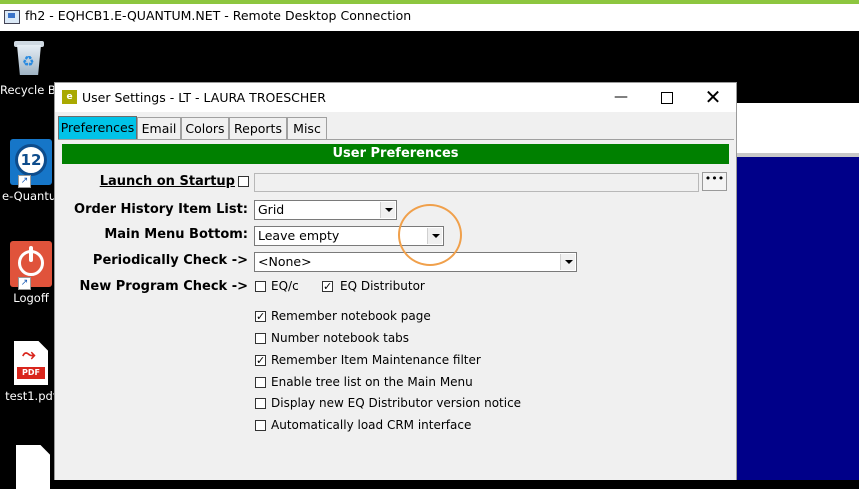 The height and width of the screenshot is (489, 859). What do you see at coordinates (260, 338) in the screenshot?
I see `number-notebook-tabs-checkbox` at bounding box center [260, 338].